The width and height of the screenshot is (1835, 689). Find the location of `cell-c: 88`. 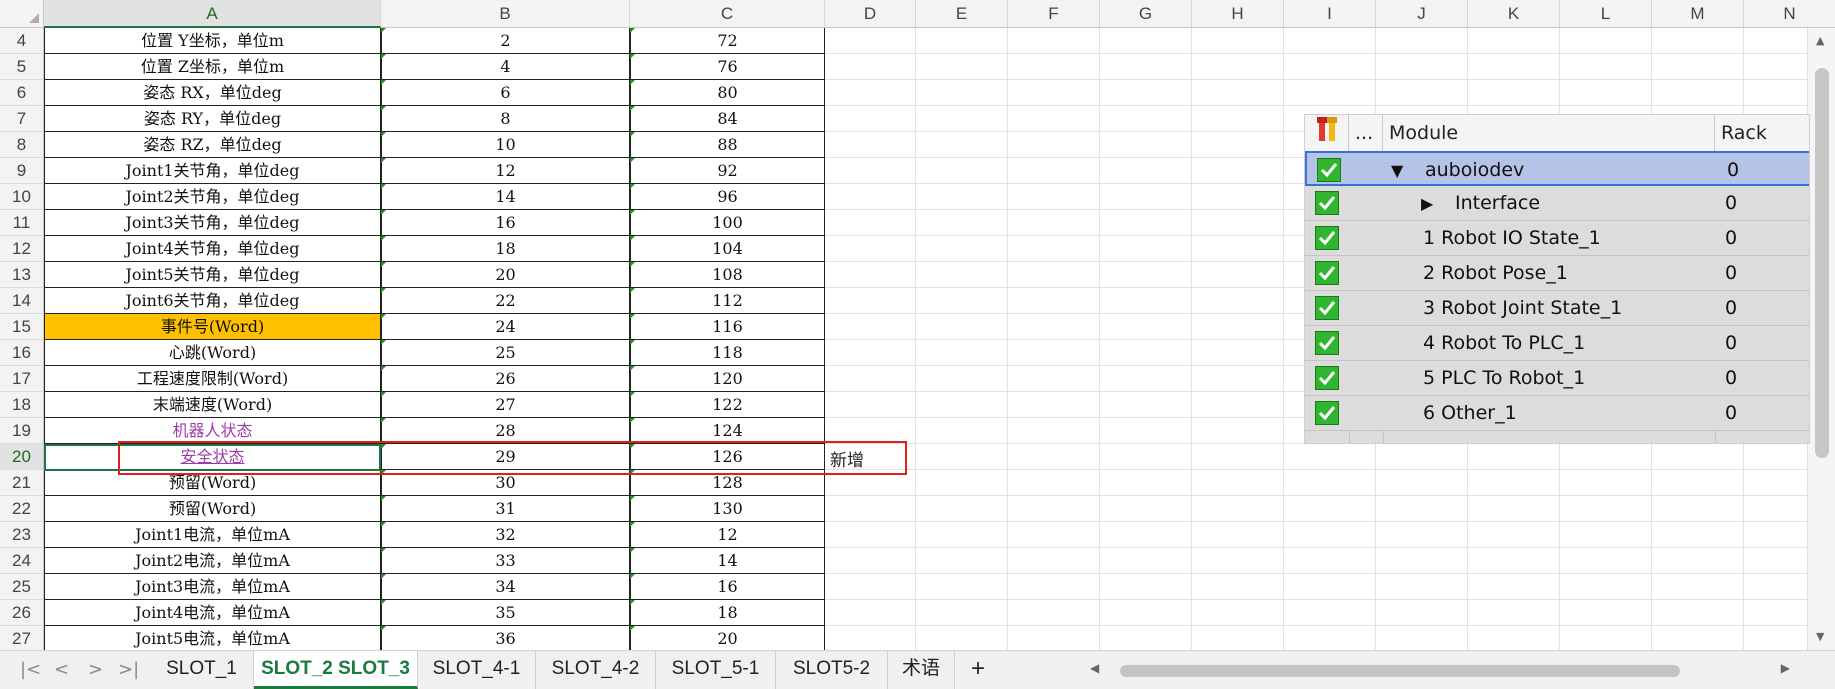

cell-c: 88 is located at coordinates (727, 145).